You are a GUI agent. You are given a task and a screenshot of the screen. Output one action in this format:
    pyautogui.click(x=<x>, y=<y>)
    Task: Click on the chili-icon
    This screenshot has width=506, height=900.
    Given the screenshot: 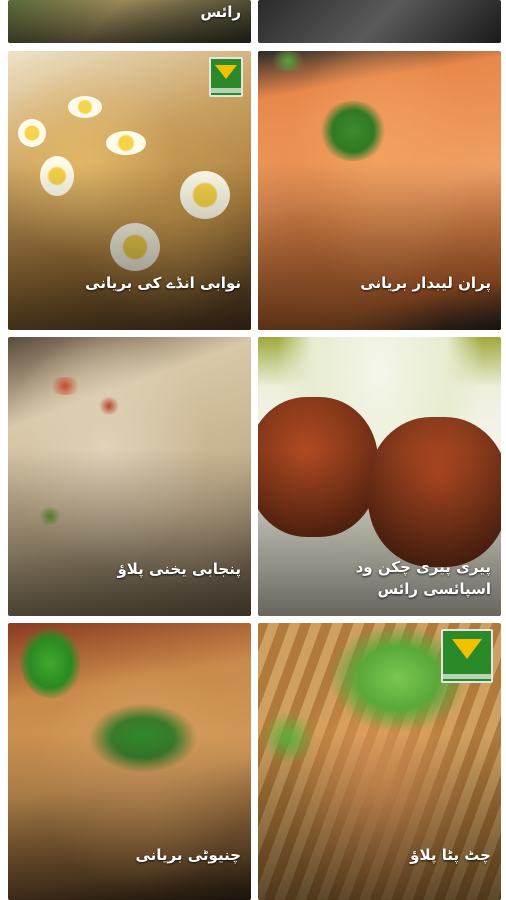 What is the action you would take?
    pyautogui.click(x=50, y=663)
    